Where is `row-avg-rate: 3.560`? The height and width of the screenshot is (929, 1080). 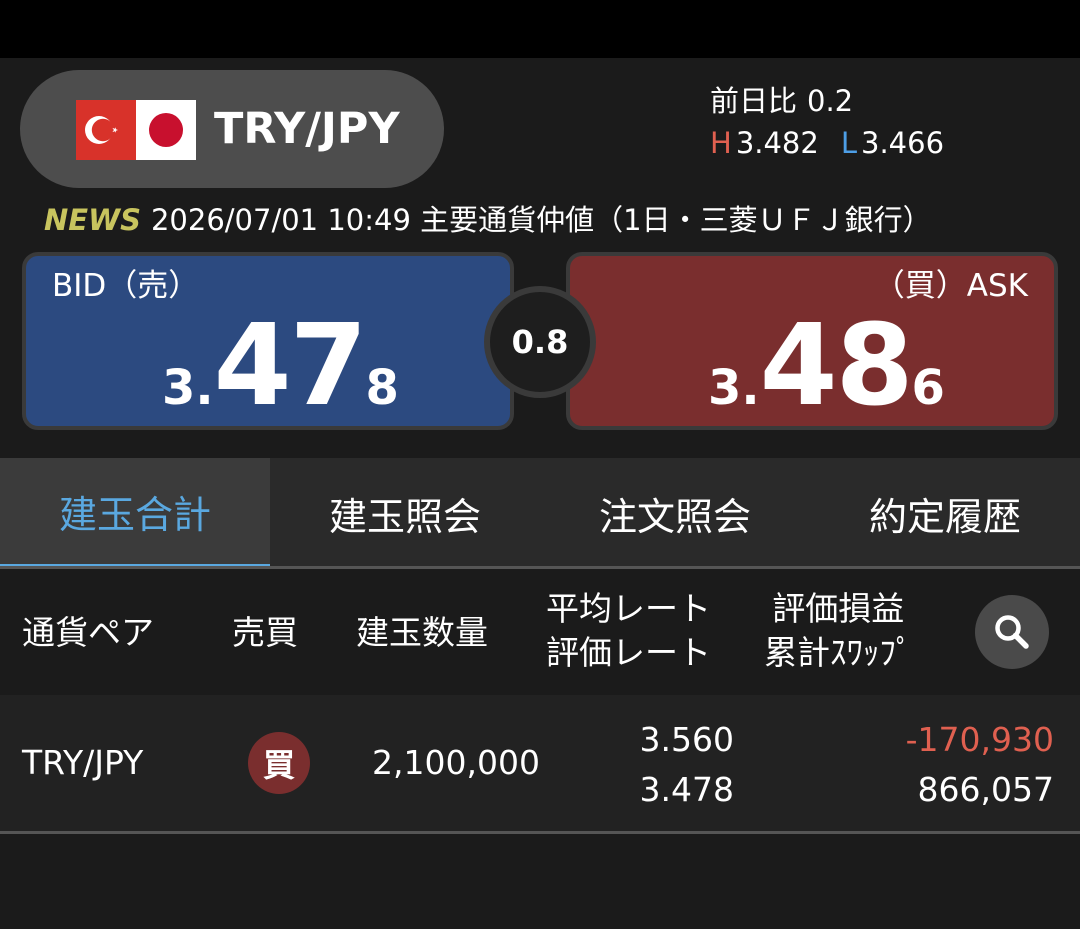
row-avg-rate: 3.560 is located at coordinates (686, 739).